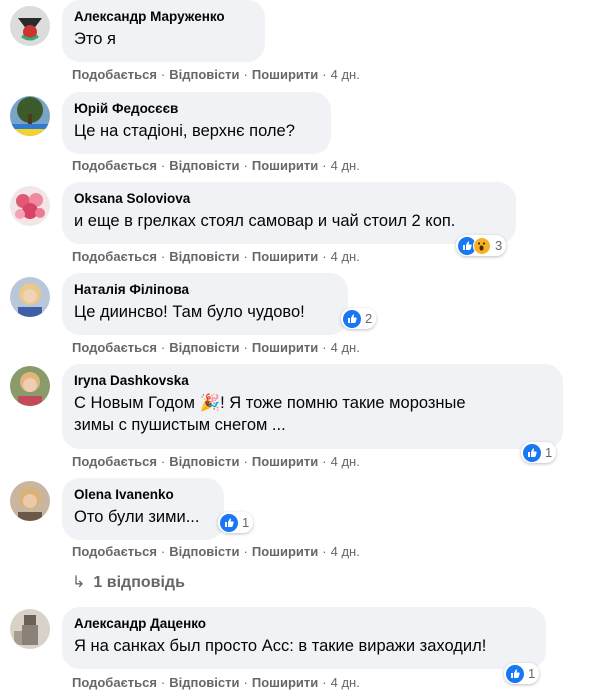 The height and width of the screenshot is (695, 607). I want to click on reply-arrow-icon: ↳, so click(79, 582).